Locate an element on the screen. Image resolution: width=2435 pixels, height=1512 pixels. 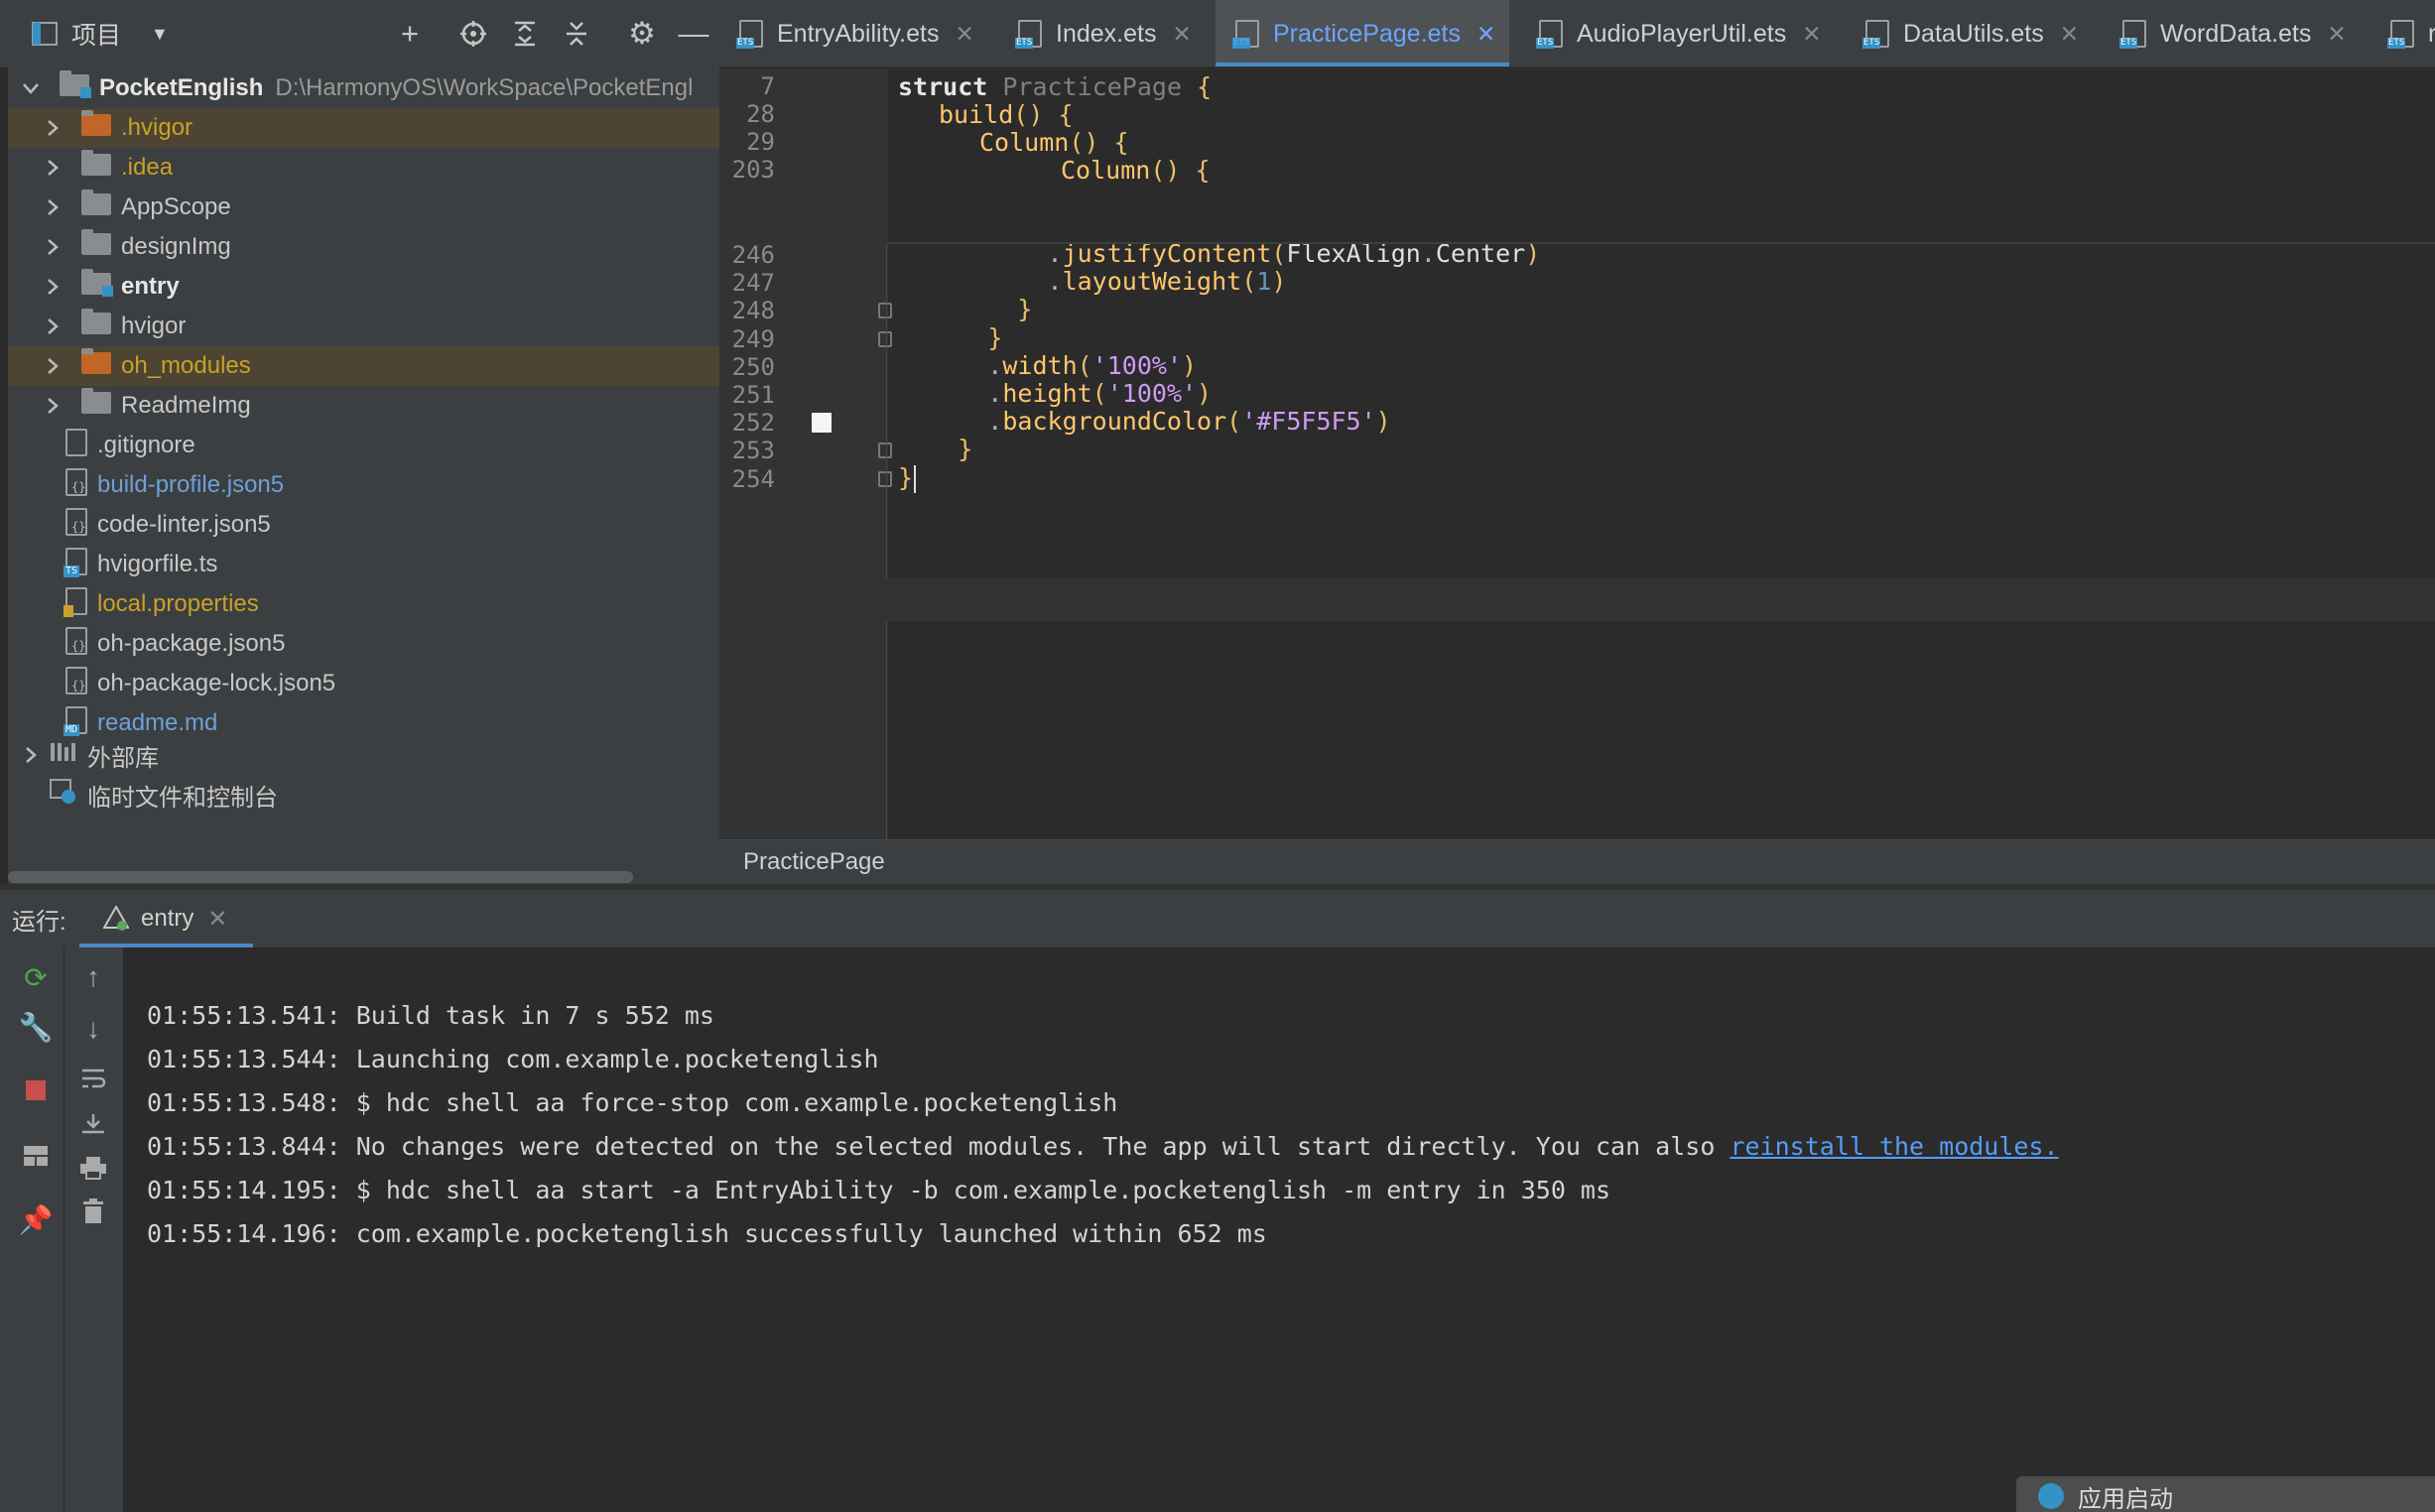
tab-audioplayerutil: ETS AudioPlayerUtil.ets ✕ is located at coordinates (1678, 33).